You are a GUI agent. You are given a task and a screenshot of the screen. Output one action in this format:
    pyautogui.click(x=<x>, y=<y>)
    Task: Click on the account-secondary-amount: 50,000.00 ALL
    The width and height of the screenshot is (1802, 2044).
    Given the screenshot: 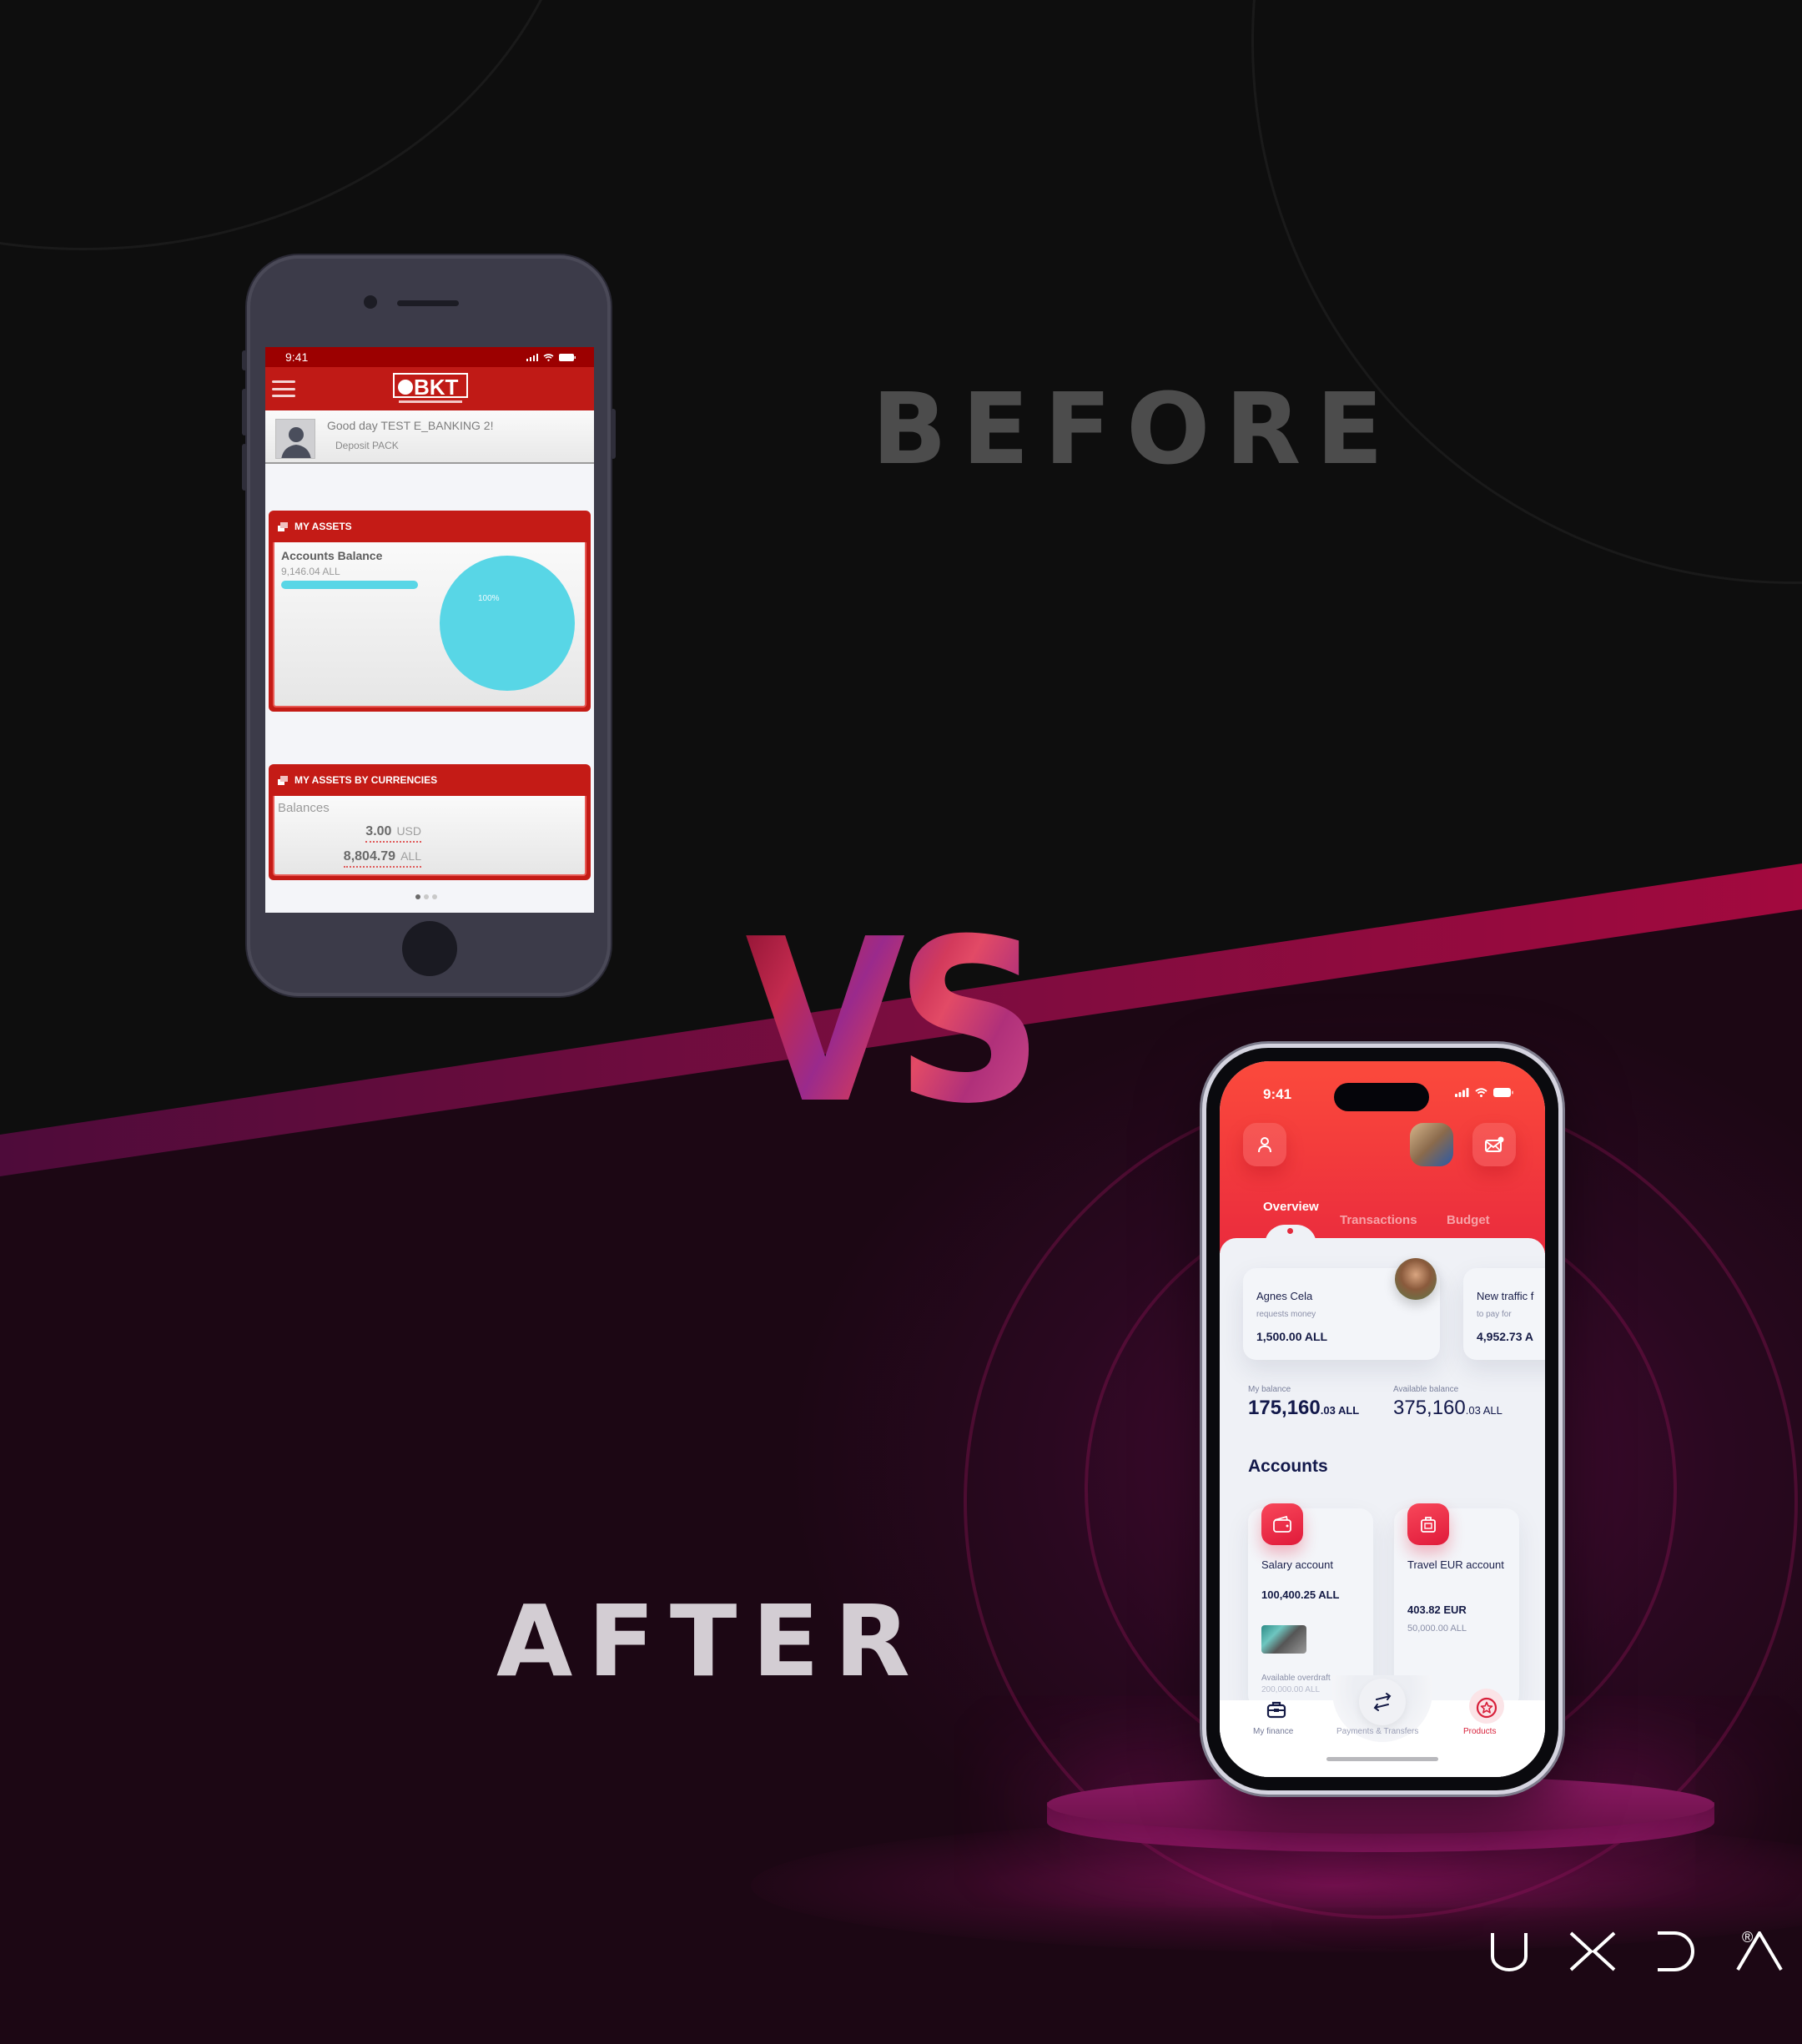 What is the action you would take?
    pyautogui.click(x=1437, y=1629)
    